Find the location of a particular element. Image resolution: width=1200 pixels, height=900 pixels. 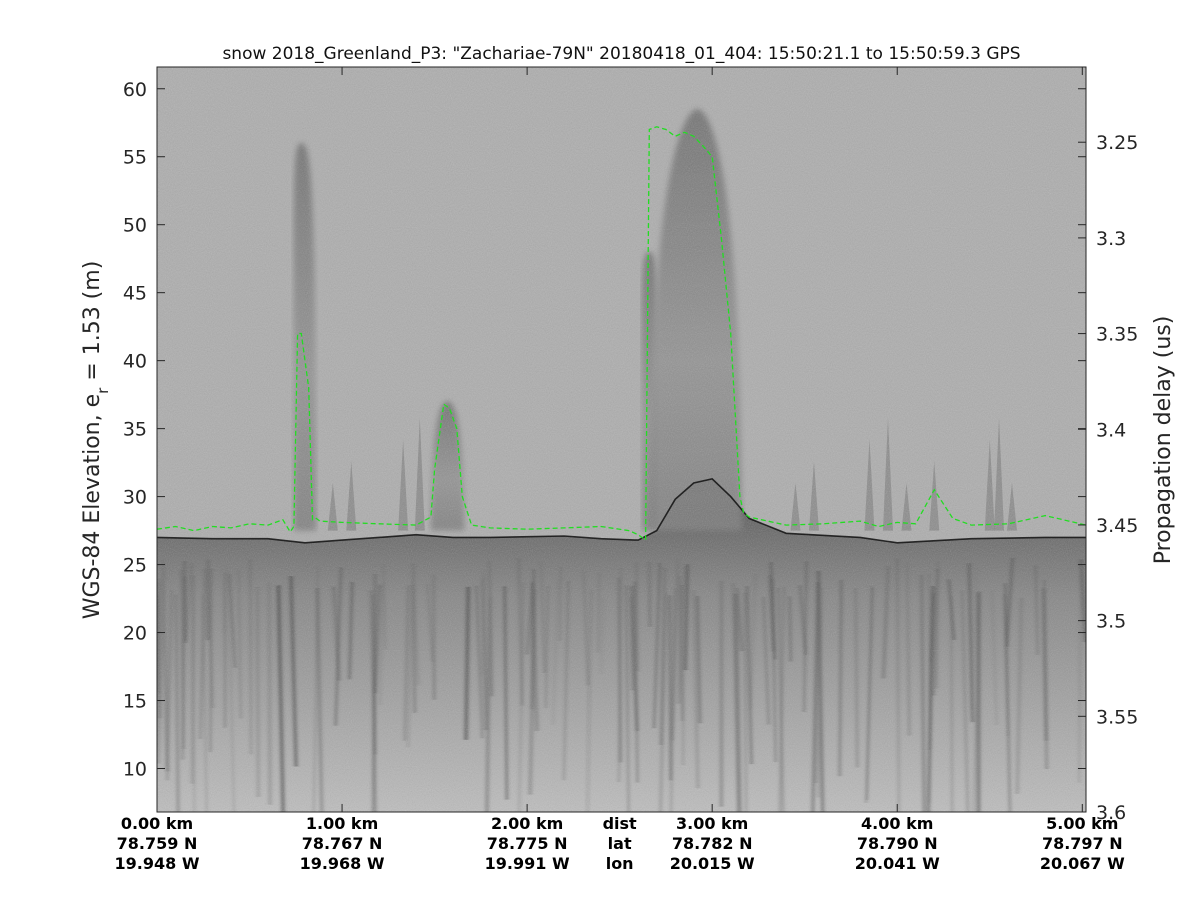

x-info-dist: 2.00 km is located at coordinates (527, 823).